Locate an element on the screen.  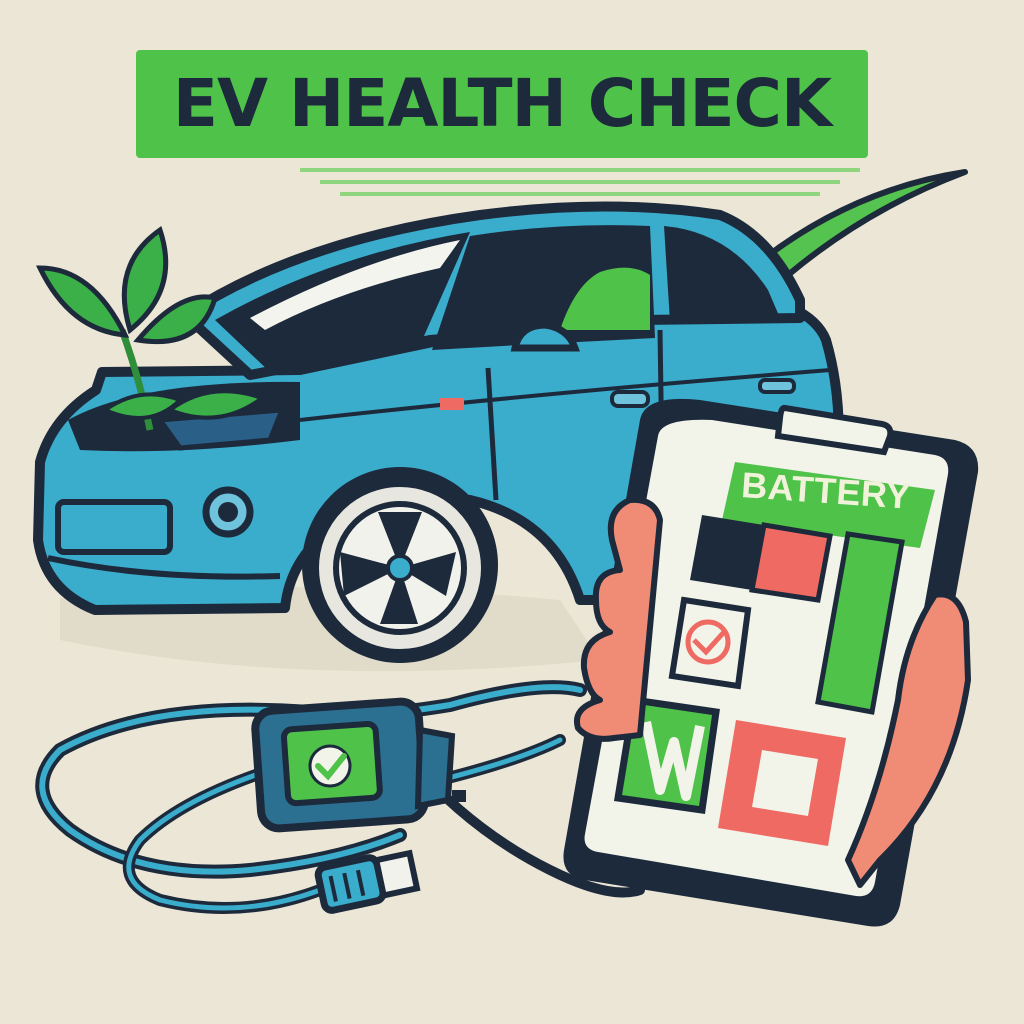
fog-light-inner is located at coordinates (228, 512).